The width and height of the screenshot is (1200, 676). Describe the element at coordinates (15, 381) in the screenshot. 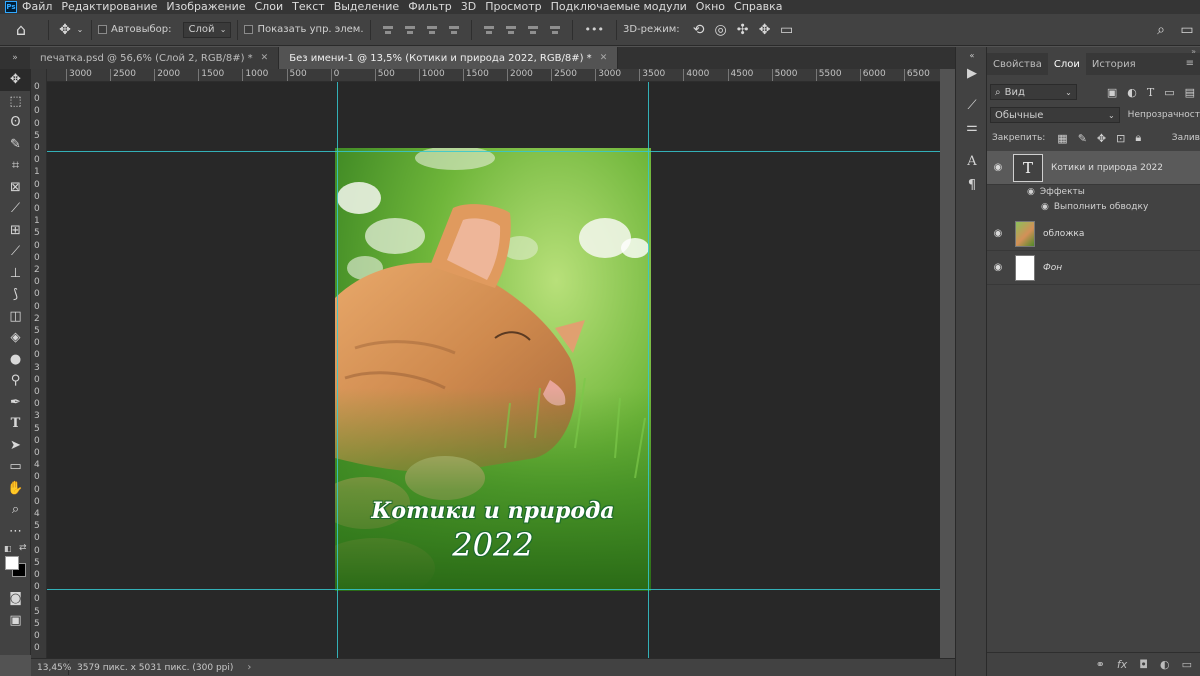

I see `dodge-tool-icon: ⚲` at that location.